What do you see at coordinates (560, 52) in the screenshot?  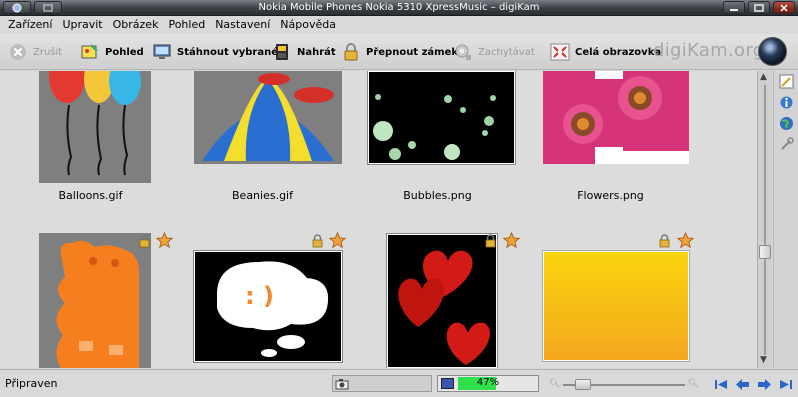 I see `fullscreen-icon` at bounding box center [560, 52].